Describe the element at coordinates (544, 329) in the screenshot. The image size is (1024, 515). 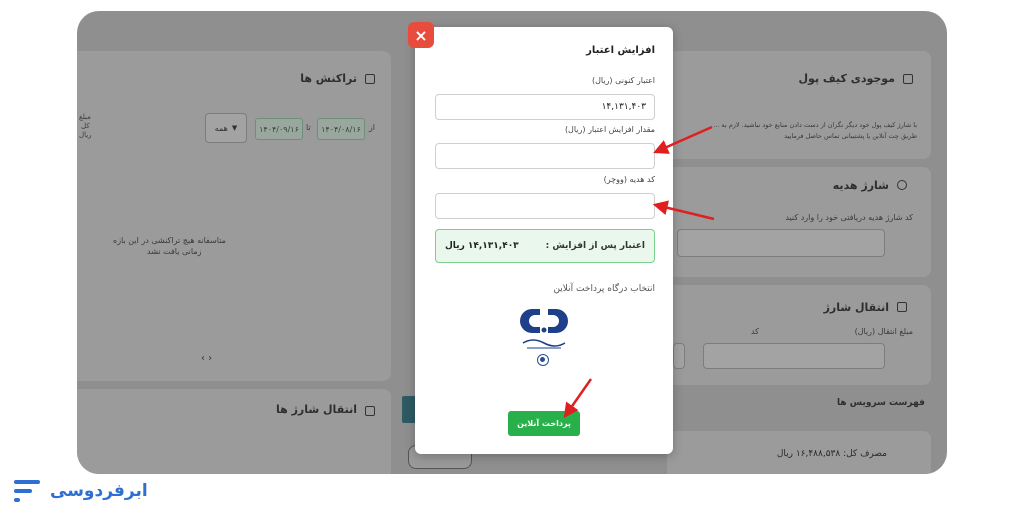
I see `bank-refah-logo` at that location.